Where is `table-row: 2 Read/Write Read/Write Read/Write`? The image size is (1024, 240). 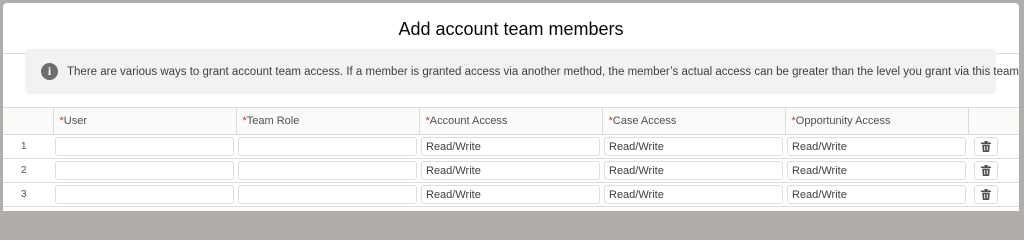 table-row: 2 Read/Write Read/Write Read/Write is located at coordinates (511, 170).